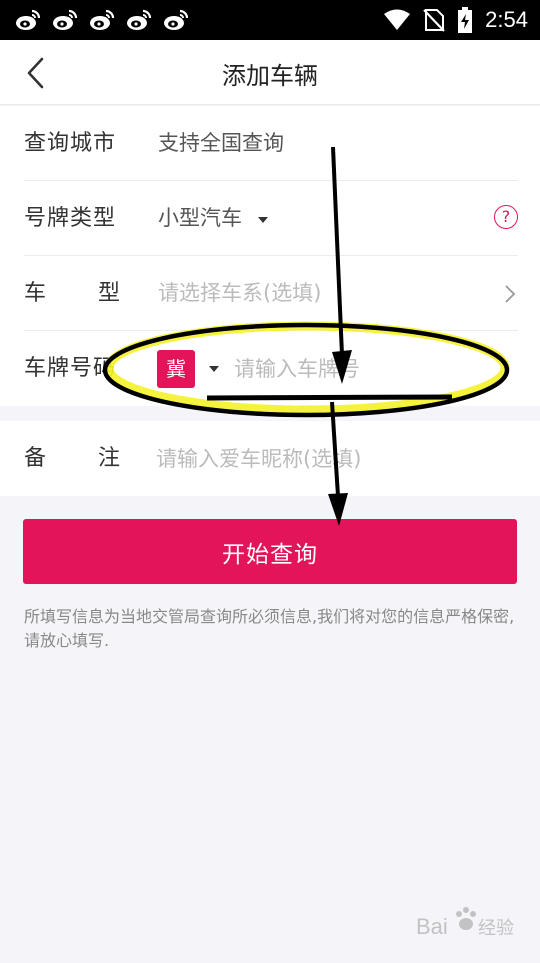  I want to click on battery-charging-icon, so click(465, 20).